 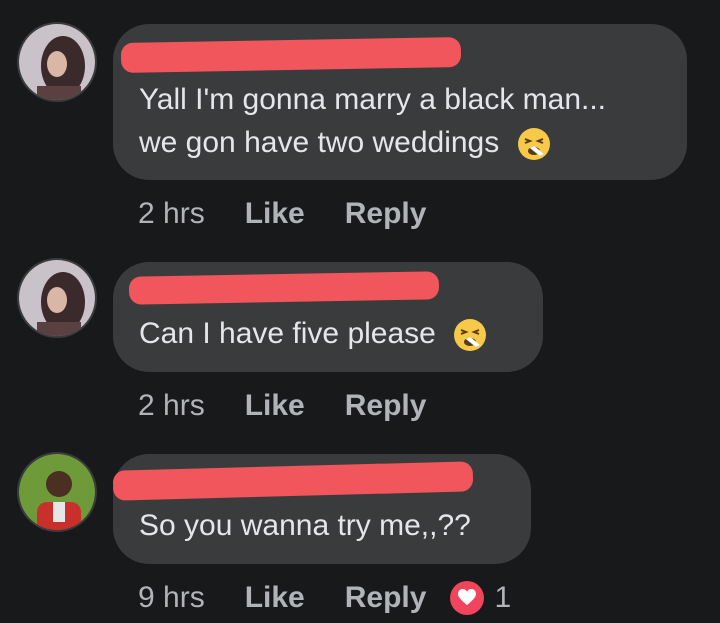 I want to click on comment-text: So you wanna try me,,??, so click(x=305, y=525).